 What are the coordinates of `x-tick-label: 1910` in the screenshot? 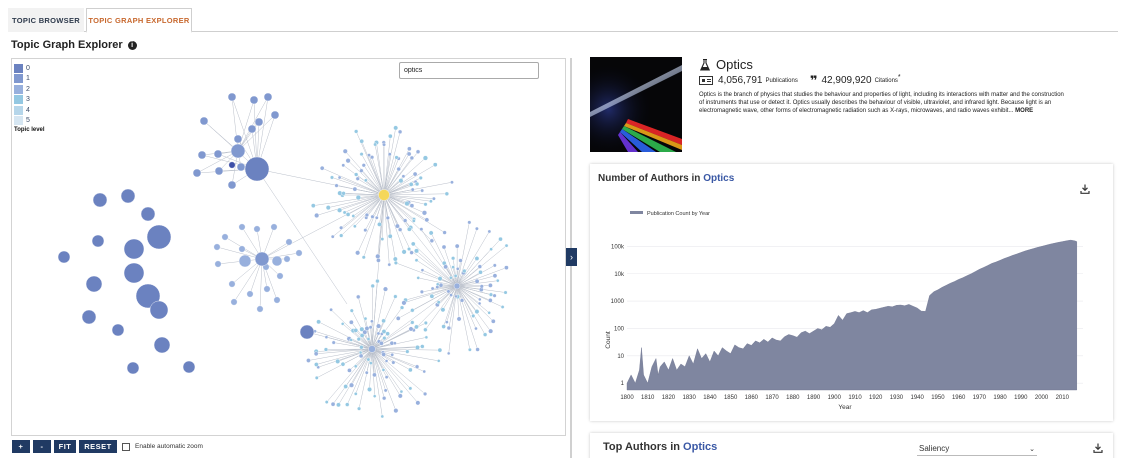 It's located at (855, 398).